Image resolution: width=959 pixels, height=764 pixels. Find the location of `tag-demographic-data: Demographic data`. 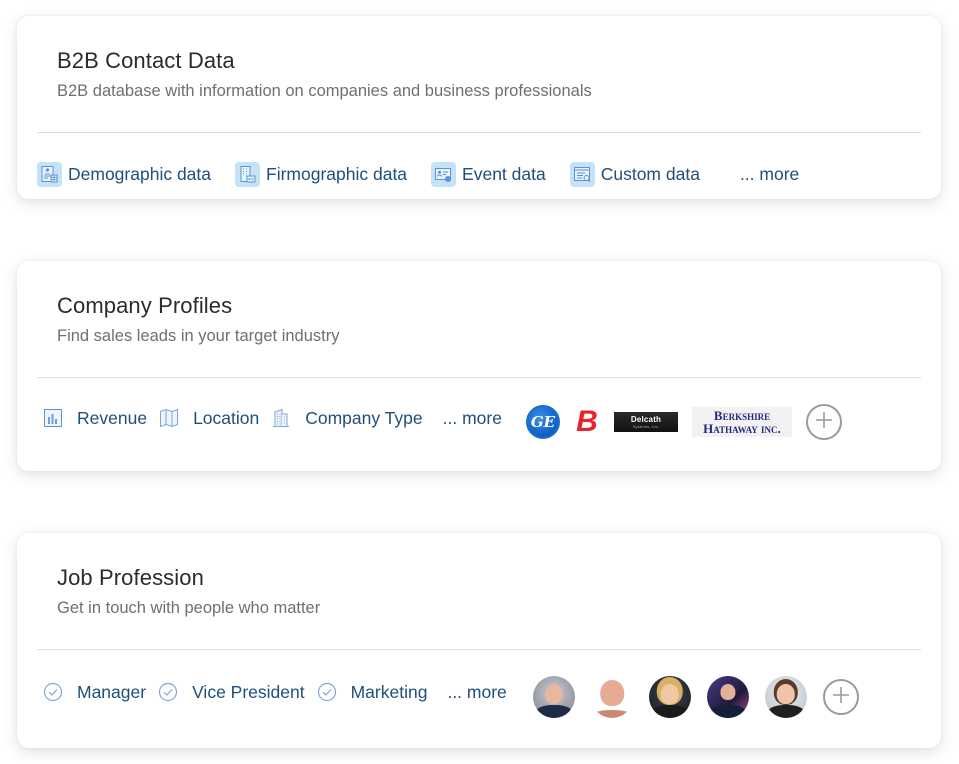

tag-demographic-data: Demographic data is located at coordinates (124, 174).